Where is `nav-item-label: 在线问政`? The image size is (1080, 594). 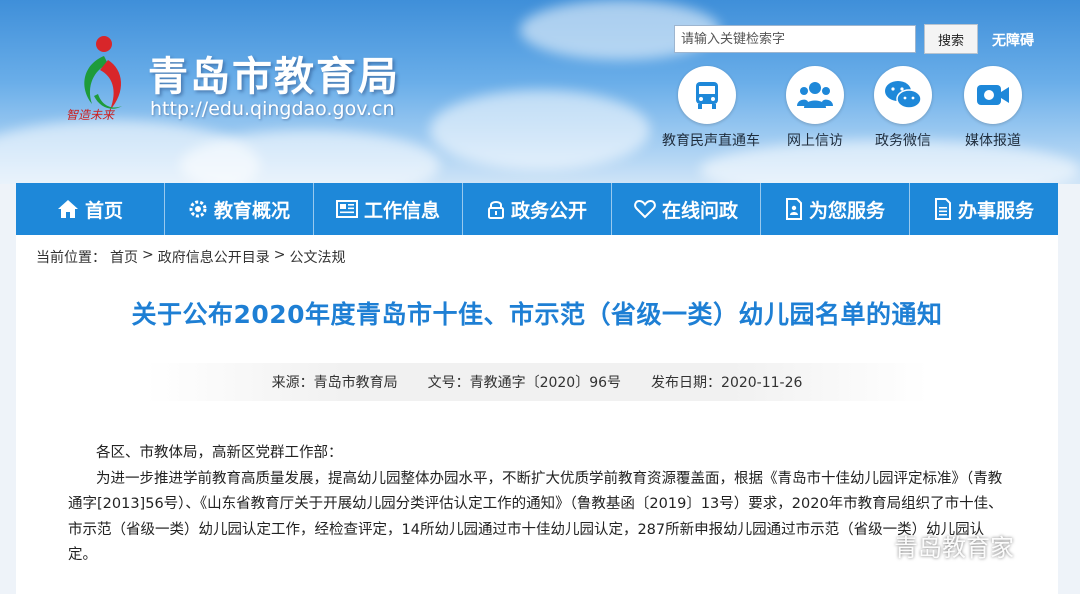
nav-item-label: 在线问政 is located at coordinates (699, 210).